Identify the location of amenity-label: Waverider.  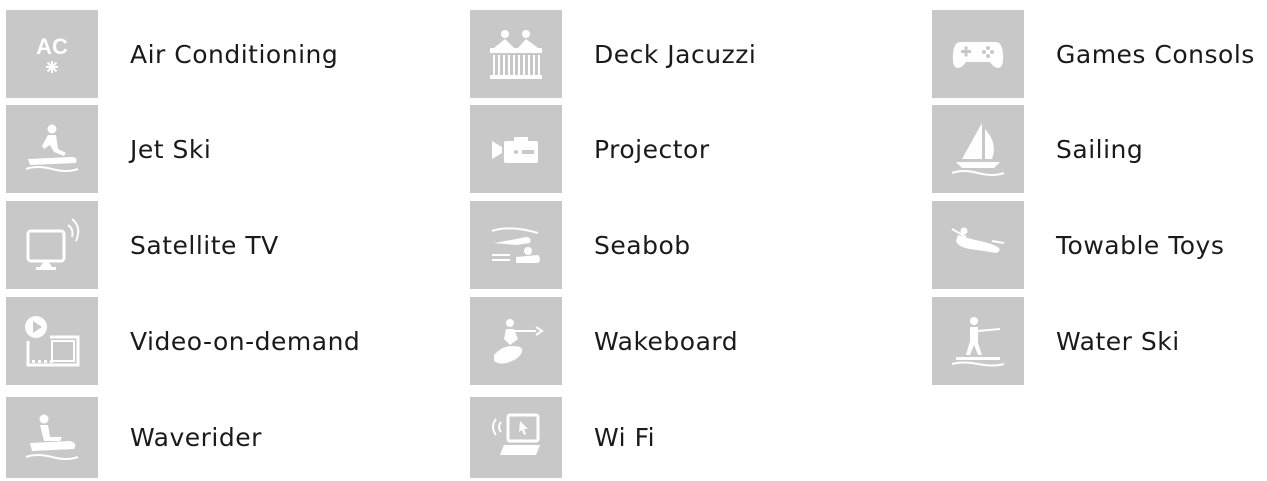
(196, 437).